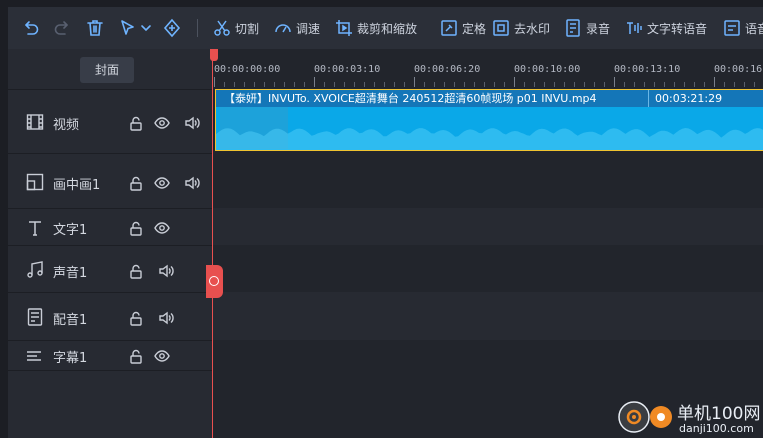 Image resolution: width=763 pixels, height=438 pixels. What do you see at coordinates (738, 69) in the screenshot?
I see `tick-label: 00:00:16:2` at bounding box center [738, 69].